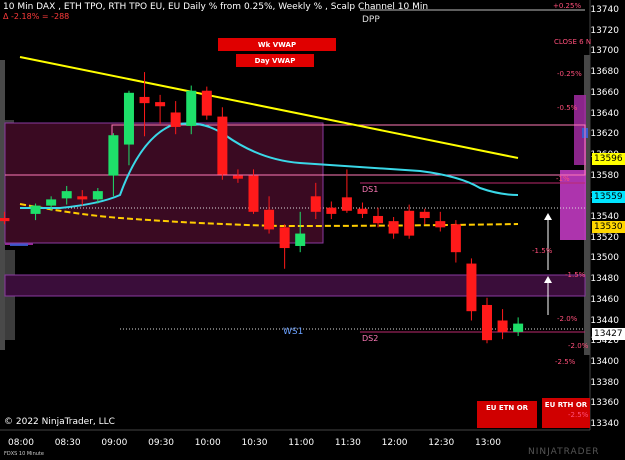  I want to click on price-axis-label: 13680, so click(604, 72).